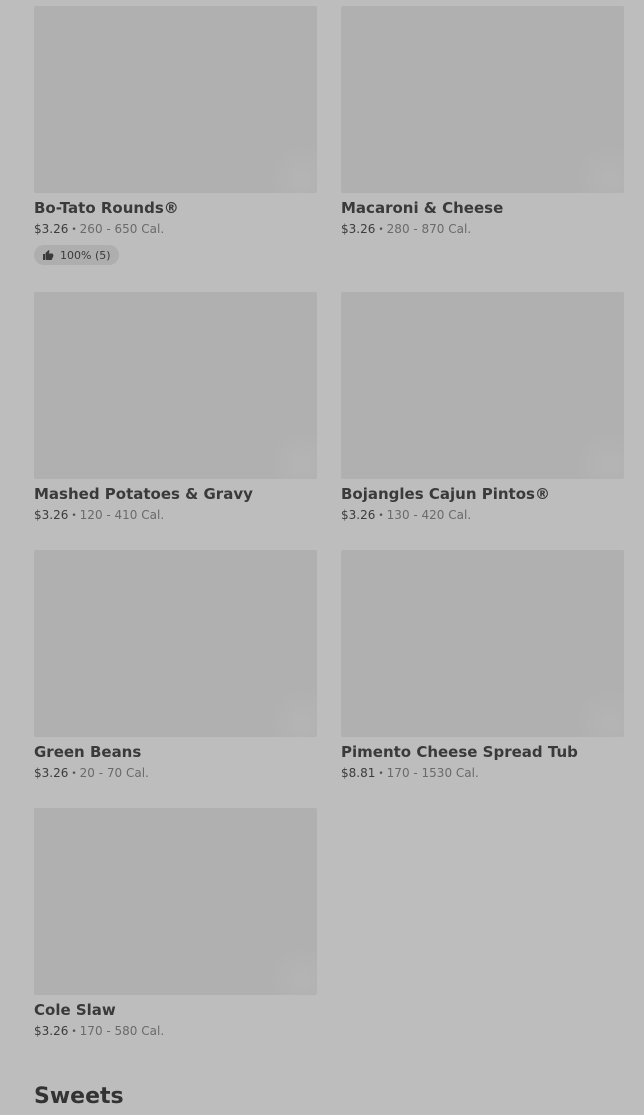 The height and width of the screenshot is (1115, 644). What do you see at coordinates (459, 752) in the screenshot?
I see `menu-item-name: Pimento Cheese Spread Tub` at bounding box center [459, 752].